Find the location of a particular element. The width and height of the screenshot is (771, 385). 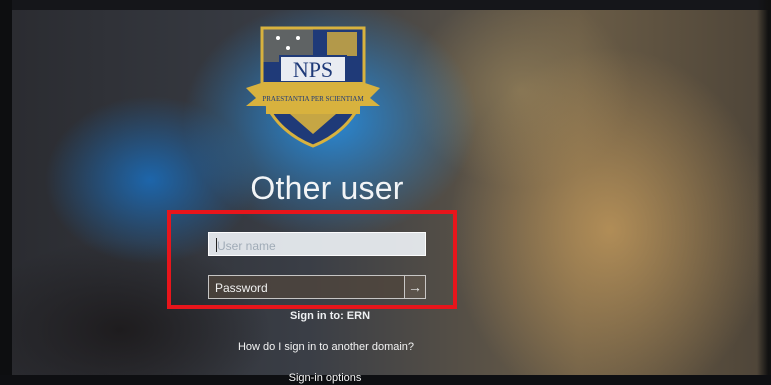

red-annotation-box is located at coordinates (312, 259).